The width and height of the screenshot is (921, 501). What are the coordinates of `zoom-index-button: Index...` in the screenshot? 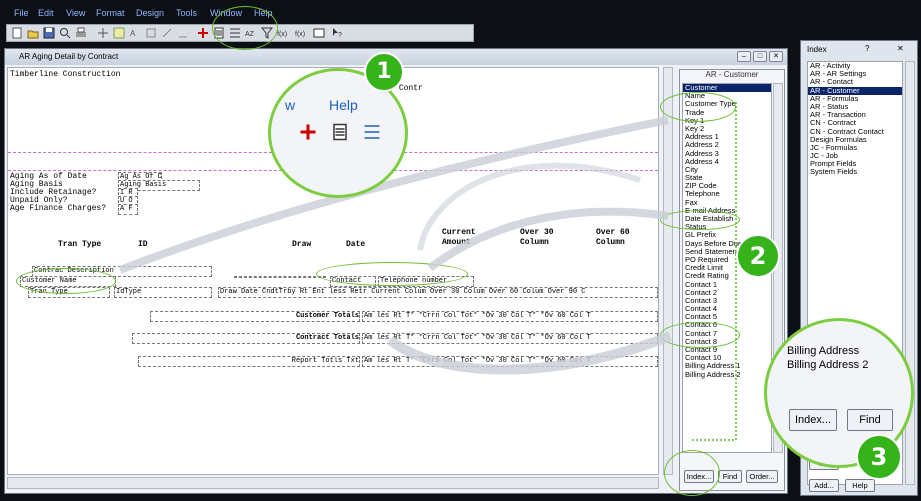 It's located at (813, 420).